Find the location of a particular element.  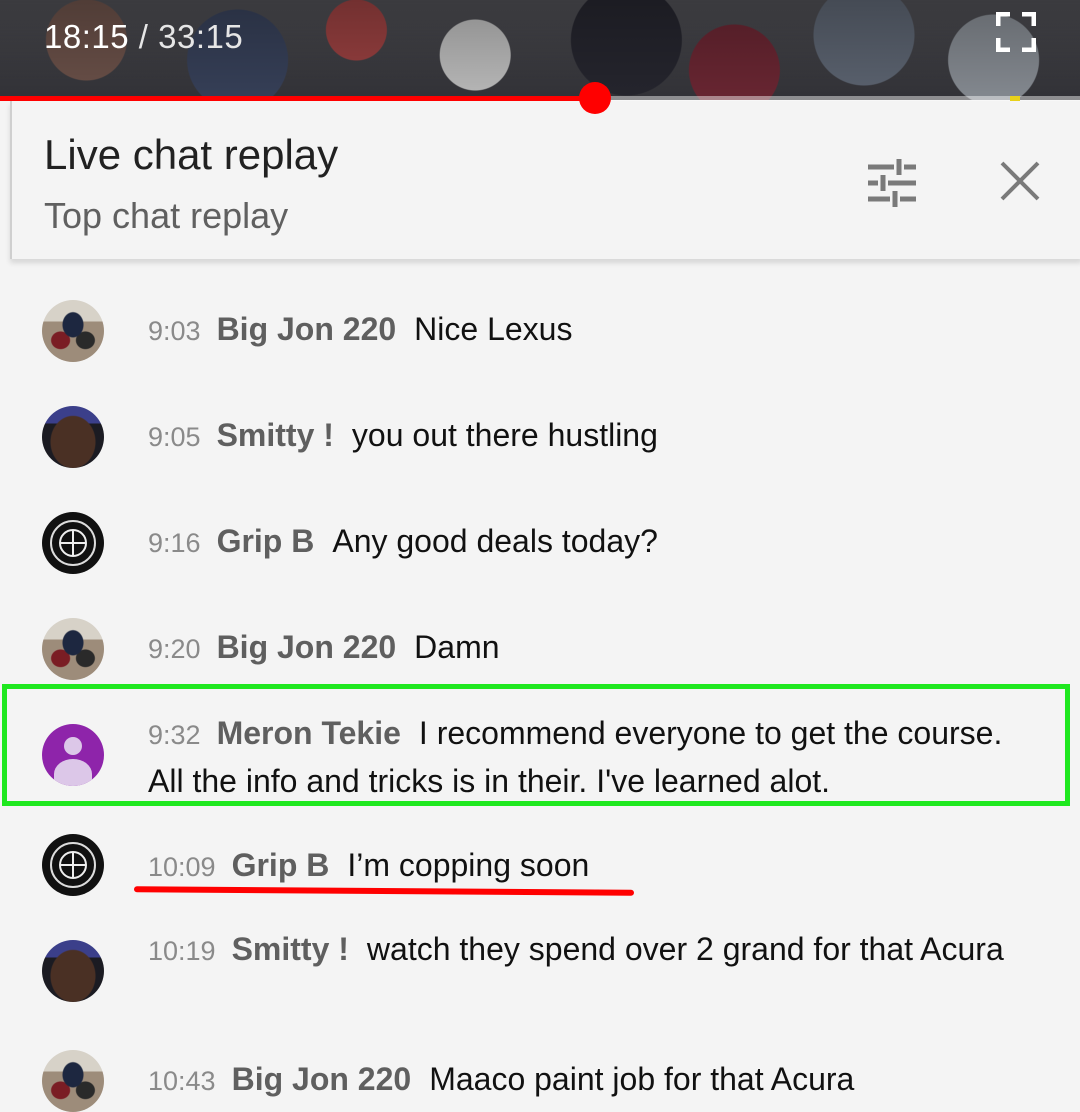

message-timestamp: 10:43 is located at coordinates (182, 1081).